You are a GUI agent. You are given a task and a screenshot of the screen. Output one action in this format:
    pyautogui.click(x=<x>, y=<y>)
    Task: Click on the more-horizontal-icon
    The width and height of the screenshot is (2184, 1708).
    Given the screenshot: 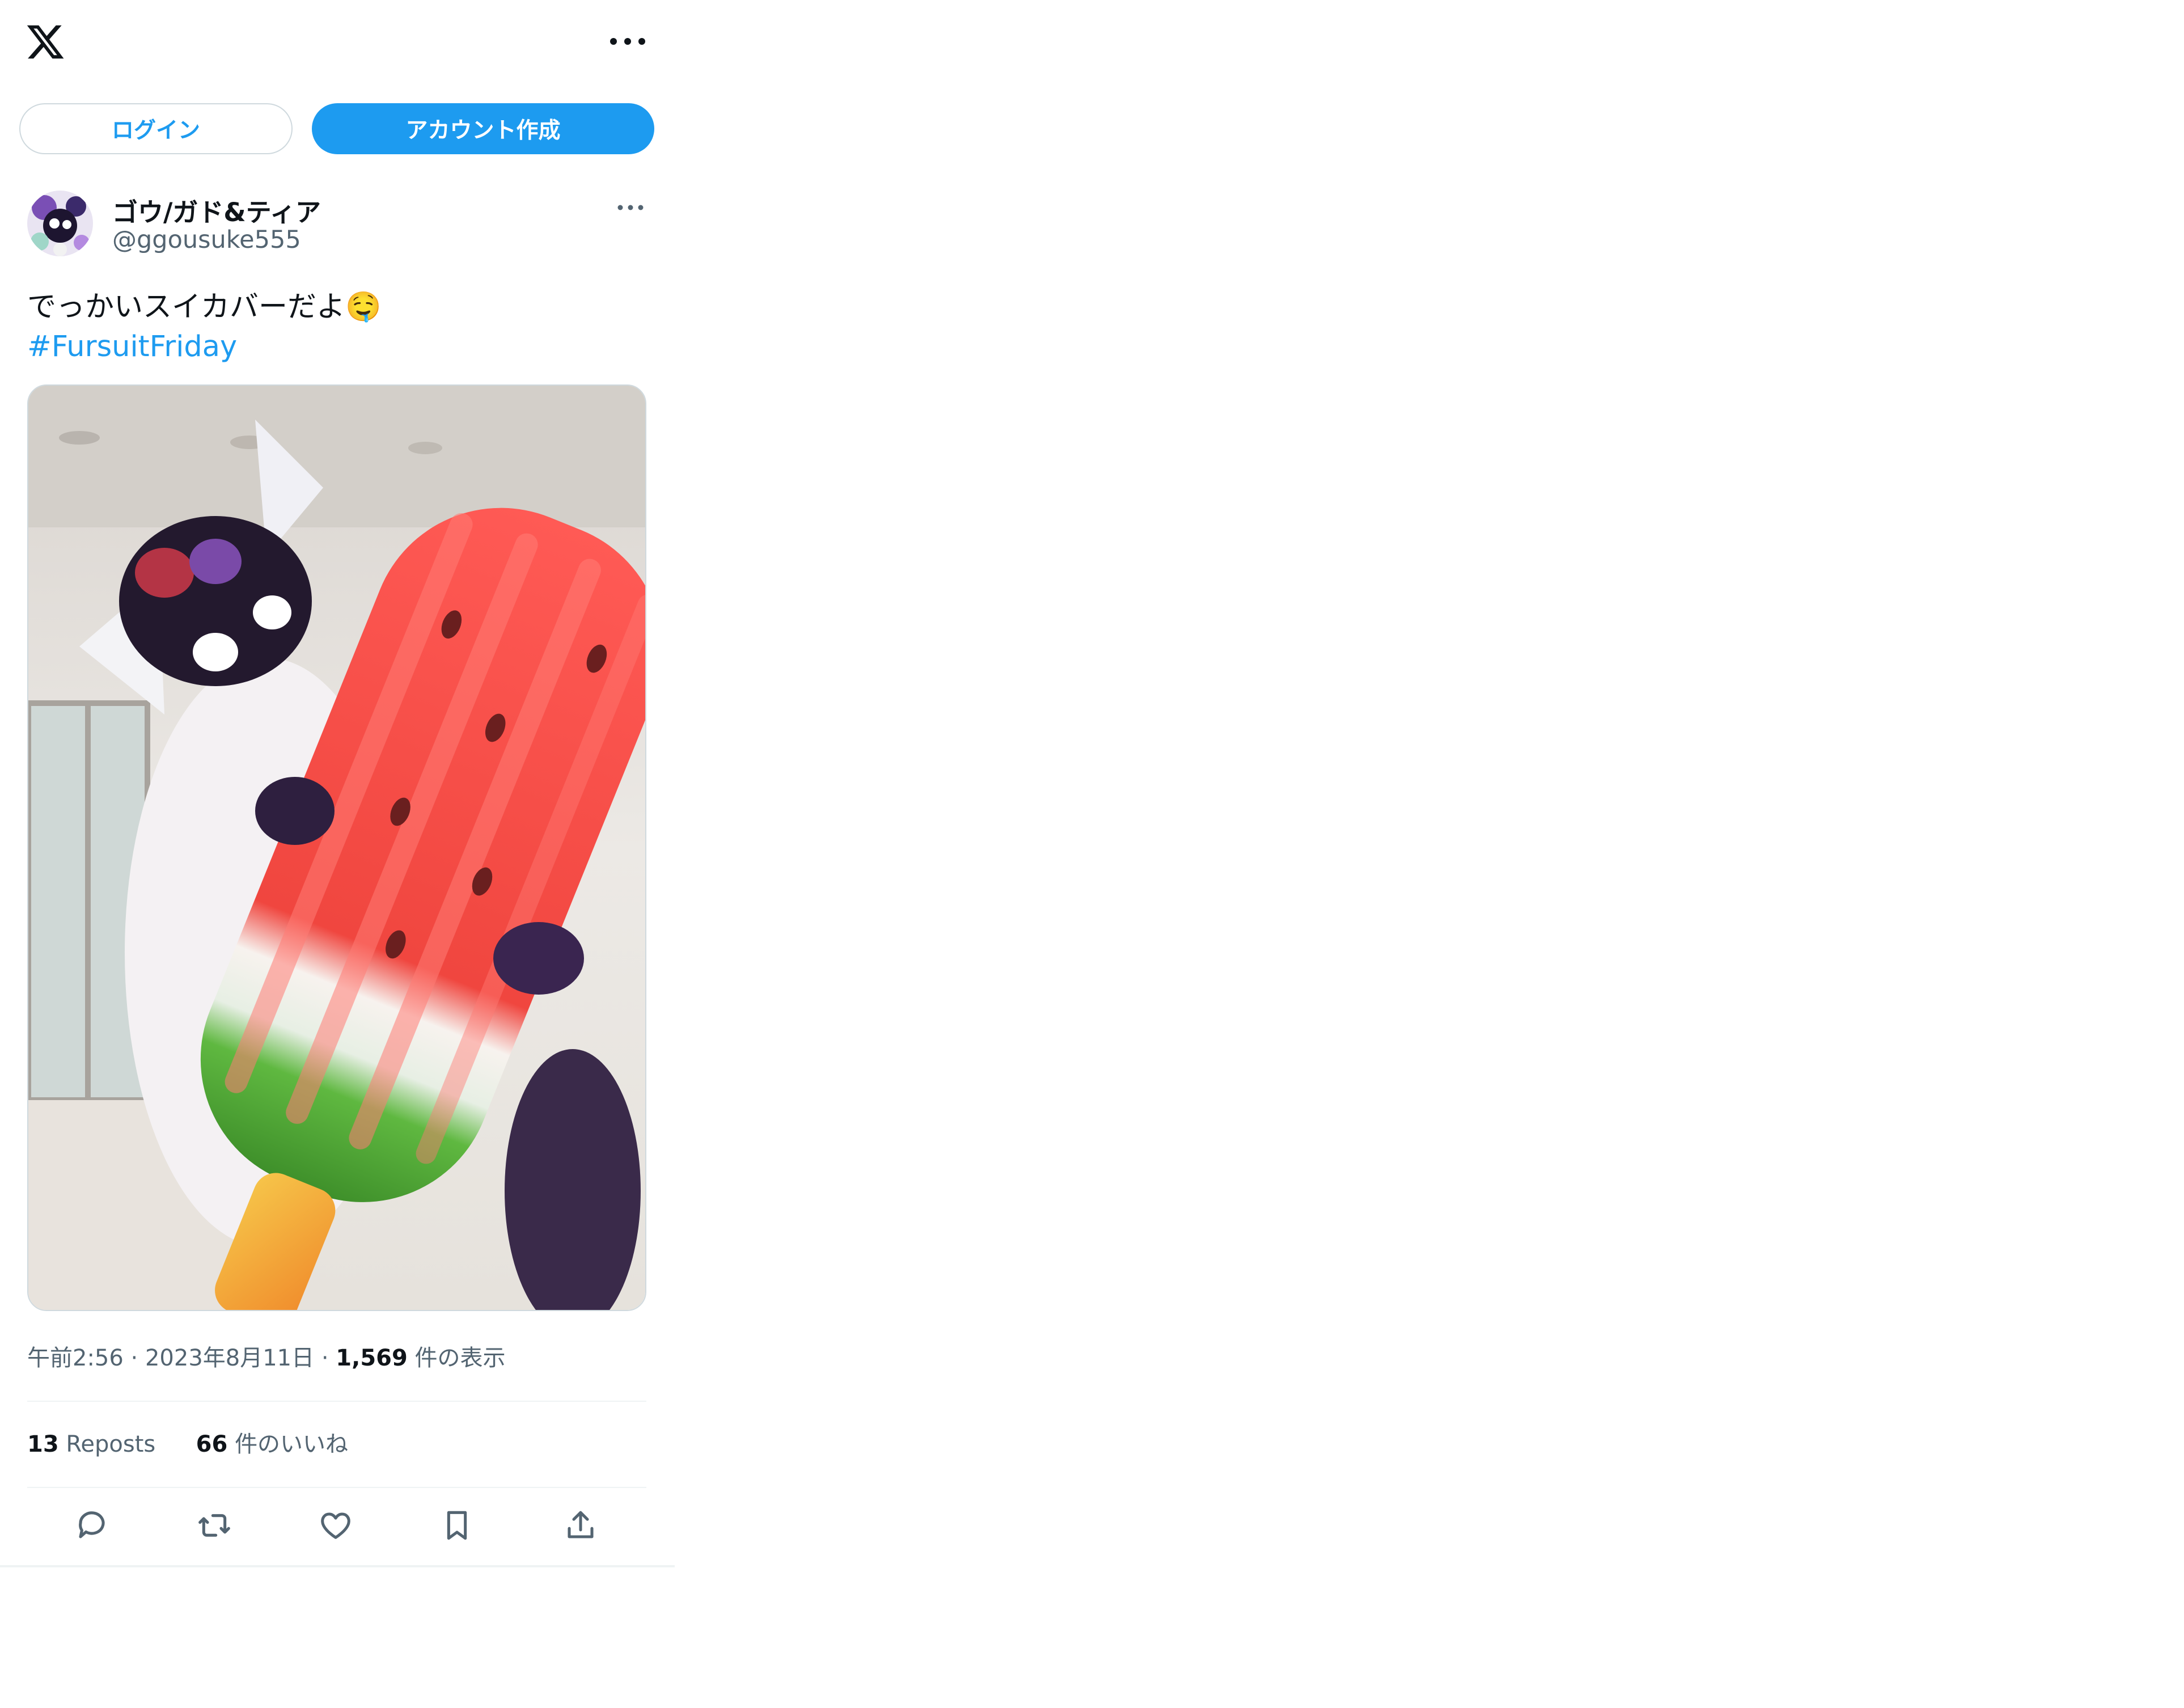 What is the action you would take?
    pyautogui.click(x=627, y=41)
    